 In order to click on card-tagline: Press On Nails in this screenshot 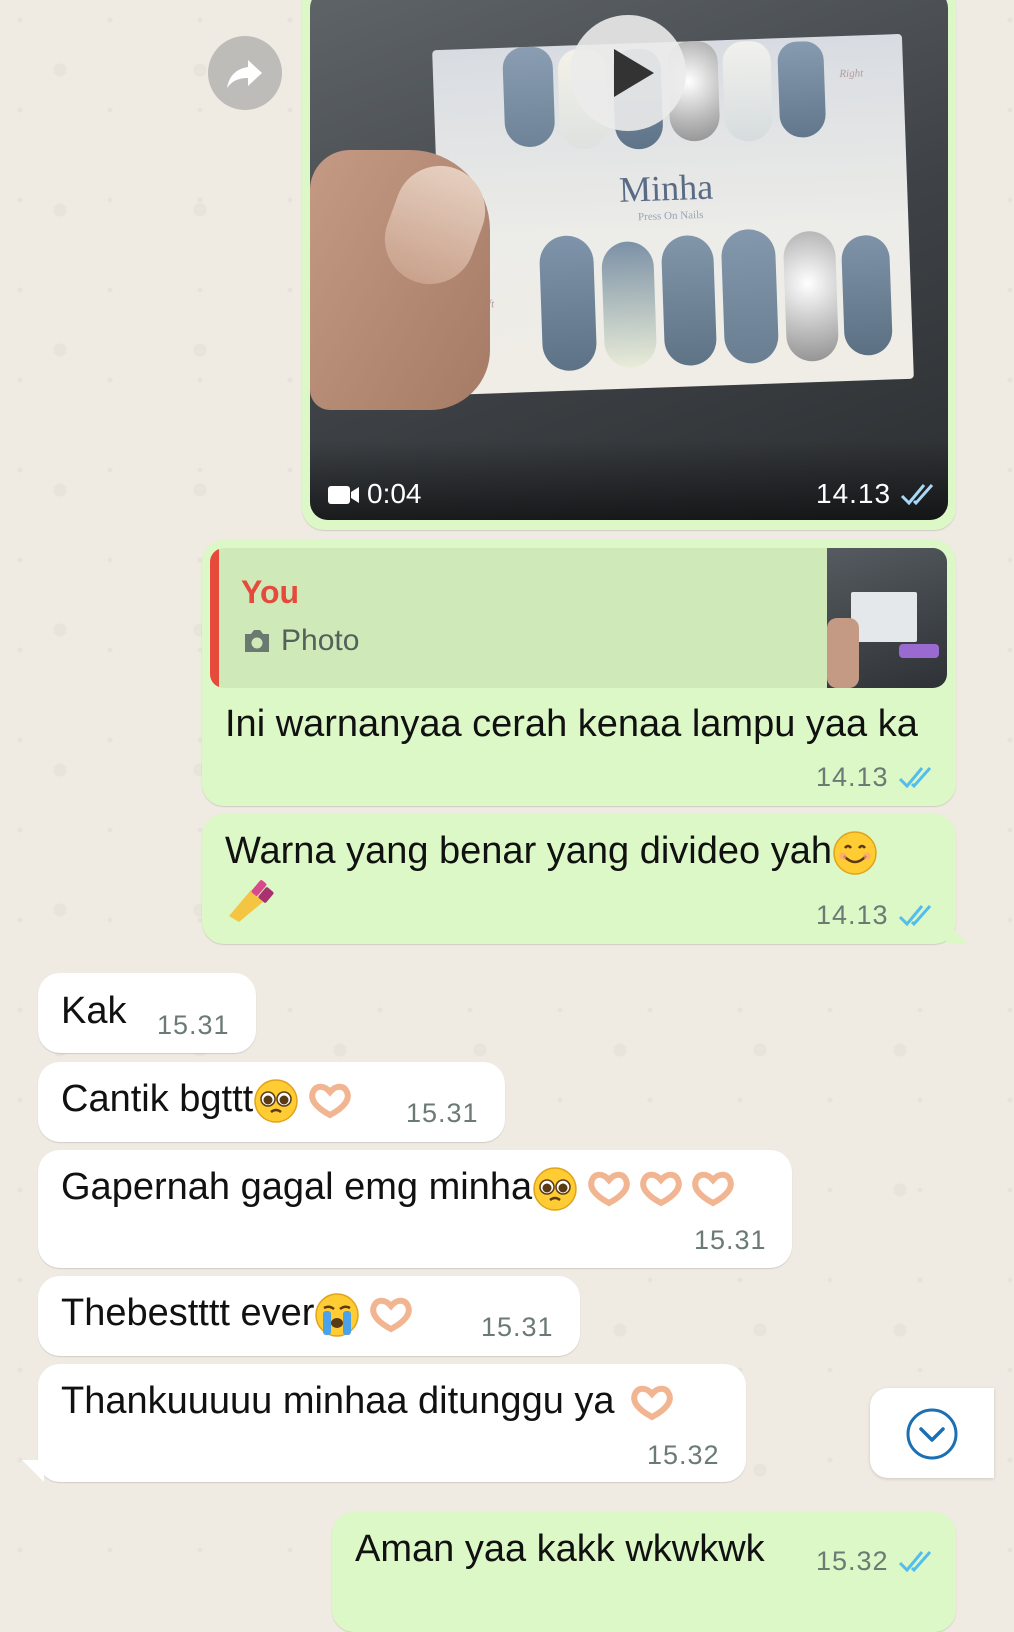, I will do `click(670, 216)`.